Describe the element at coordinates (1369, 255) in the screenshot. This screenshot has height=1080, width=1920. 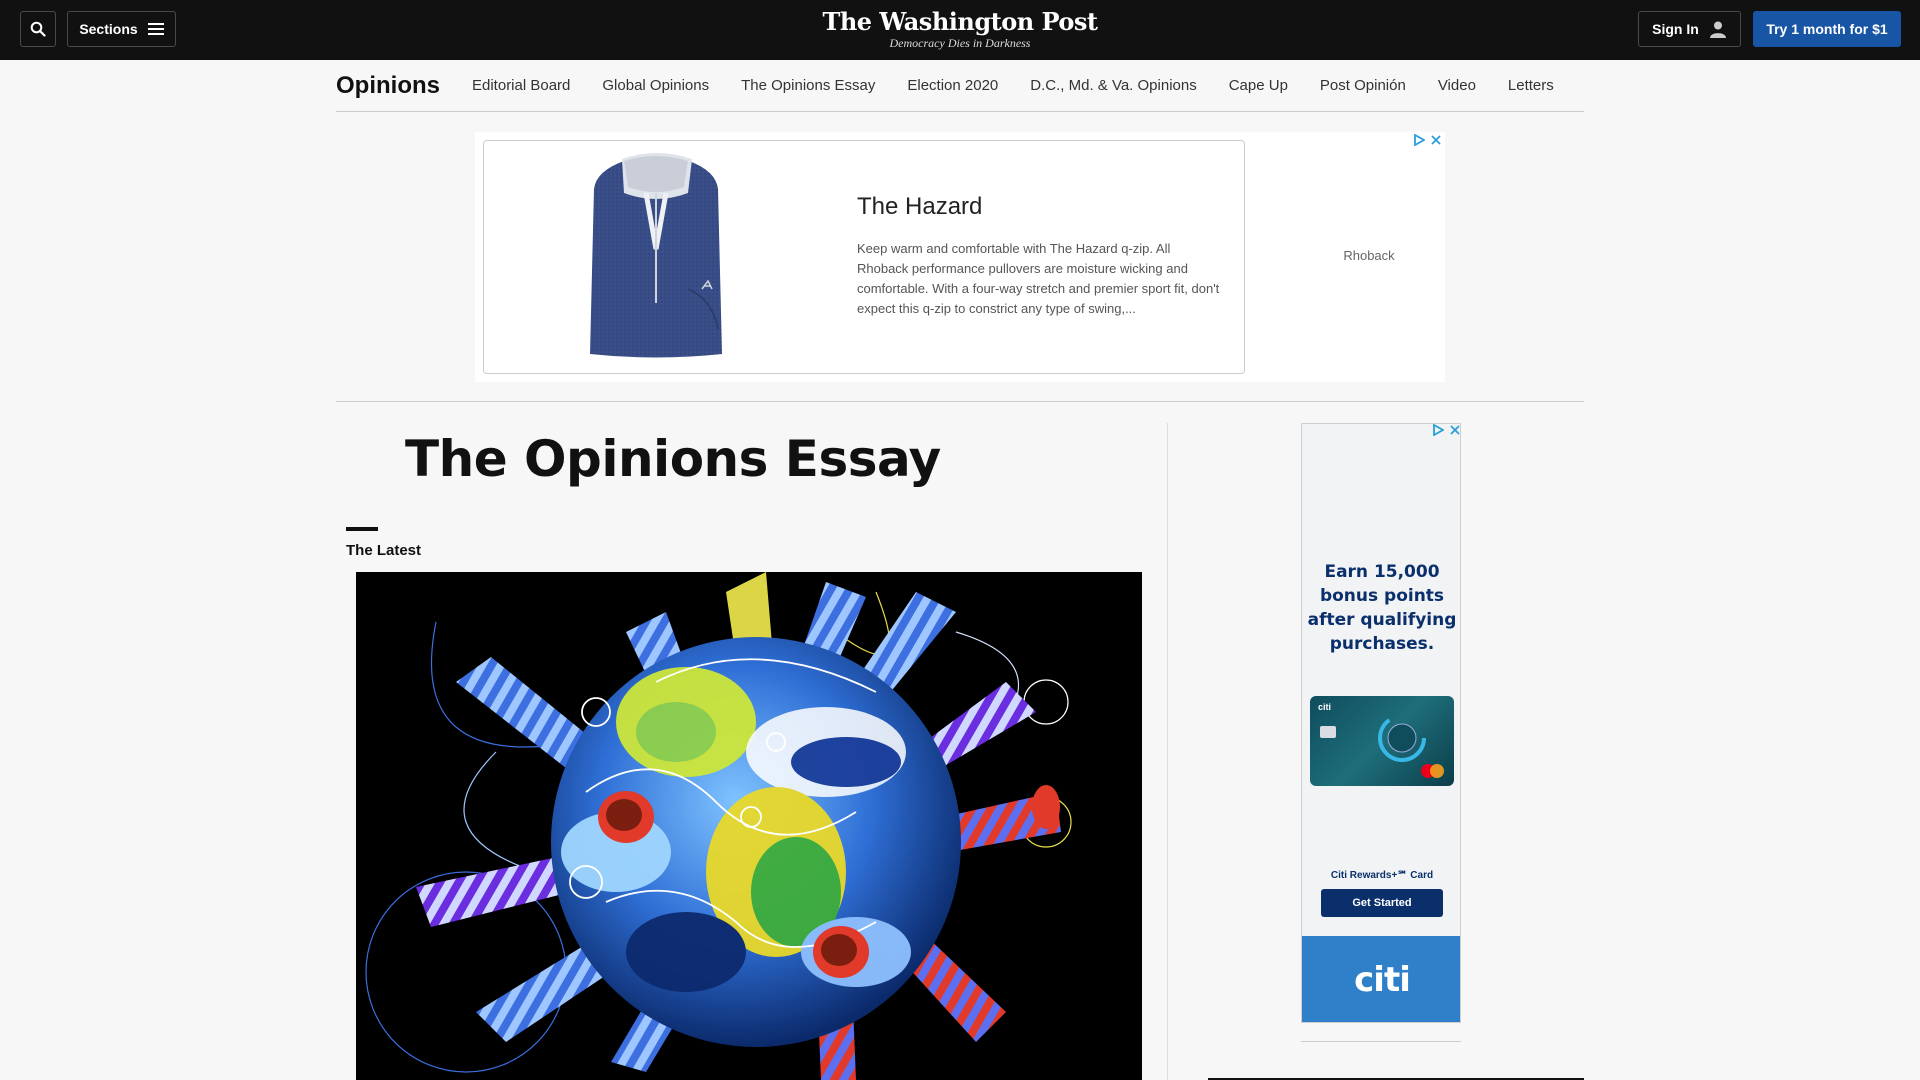
I see `ad-sponsor: Rhoback` at that location.